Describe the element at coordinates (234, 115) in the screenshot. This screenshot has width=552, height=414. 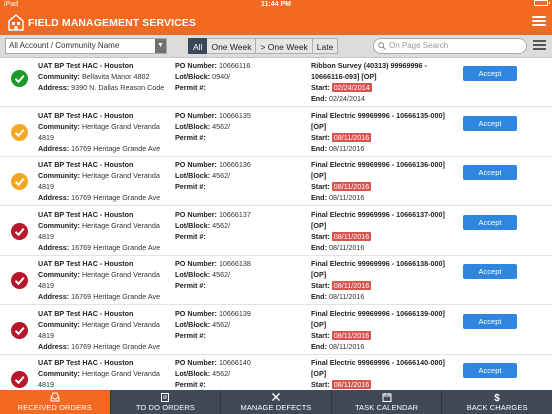
I see `po-number-value: 10666135` at that location.